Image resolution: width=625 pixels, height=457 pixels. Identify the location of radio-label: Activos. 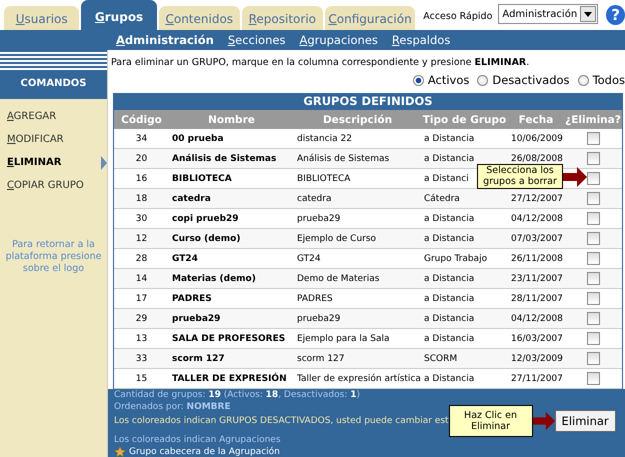
(449, 80).